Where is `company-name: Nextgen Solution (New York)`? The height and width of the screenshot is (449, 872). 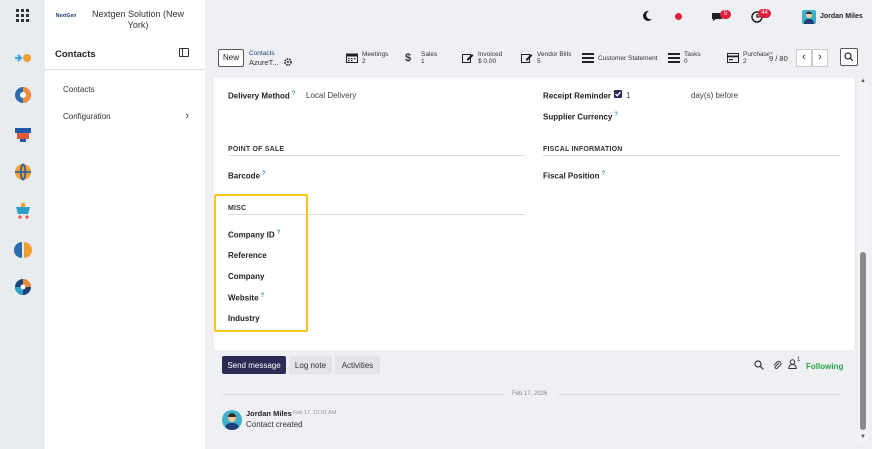
company-name: Nextgen Solution (New York) is located at coordinates (138, 20).